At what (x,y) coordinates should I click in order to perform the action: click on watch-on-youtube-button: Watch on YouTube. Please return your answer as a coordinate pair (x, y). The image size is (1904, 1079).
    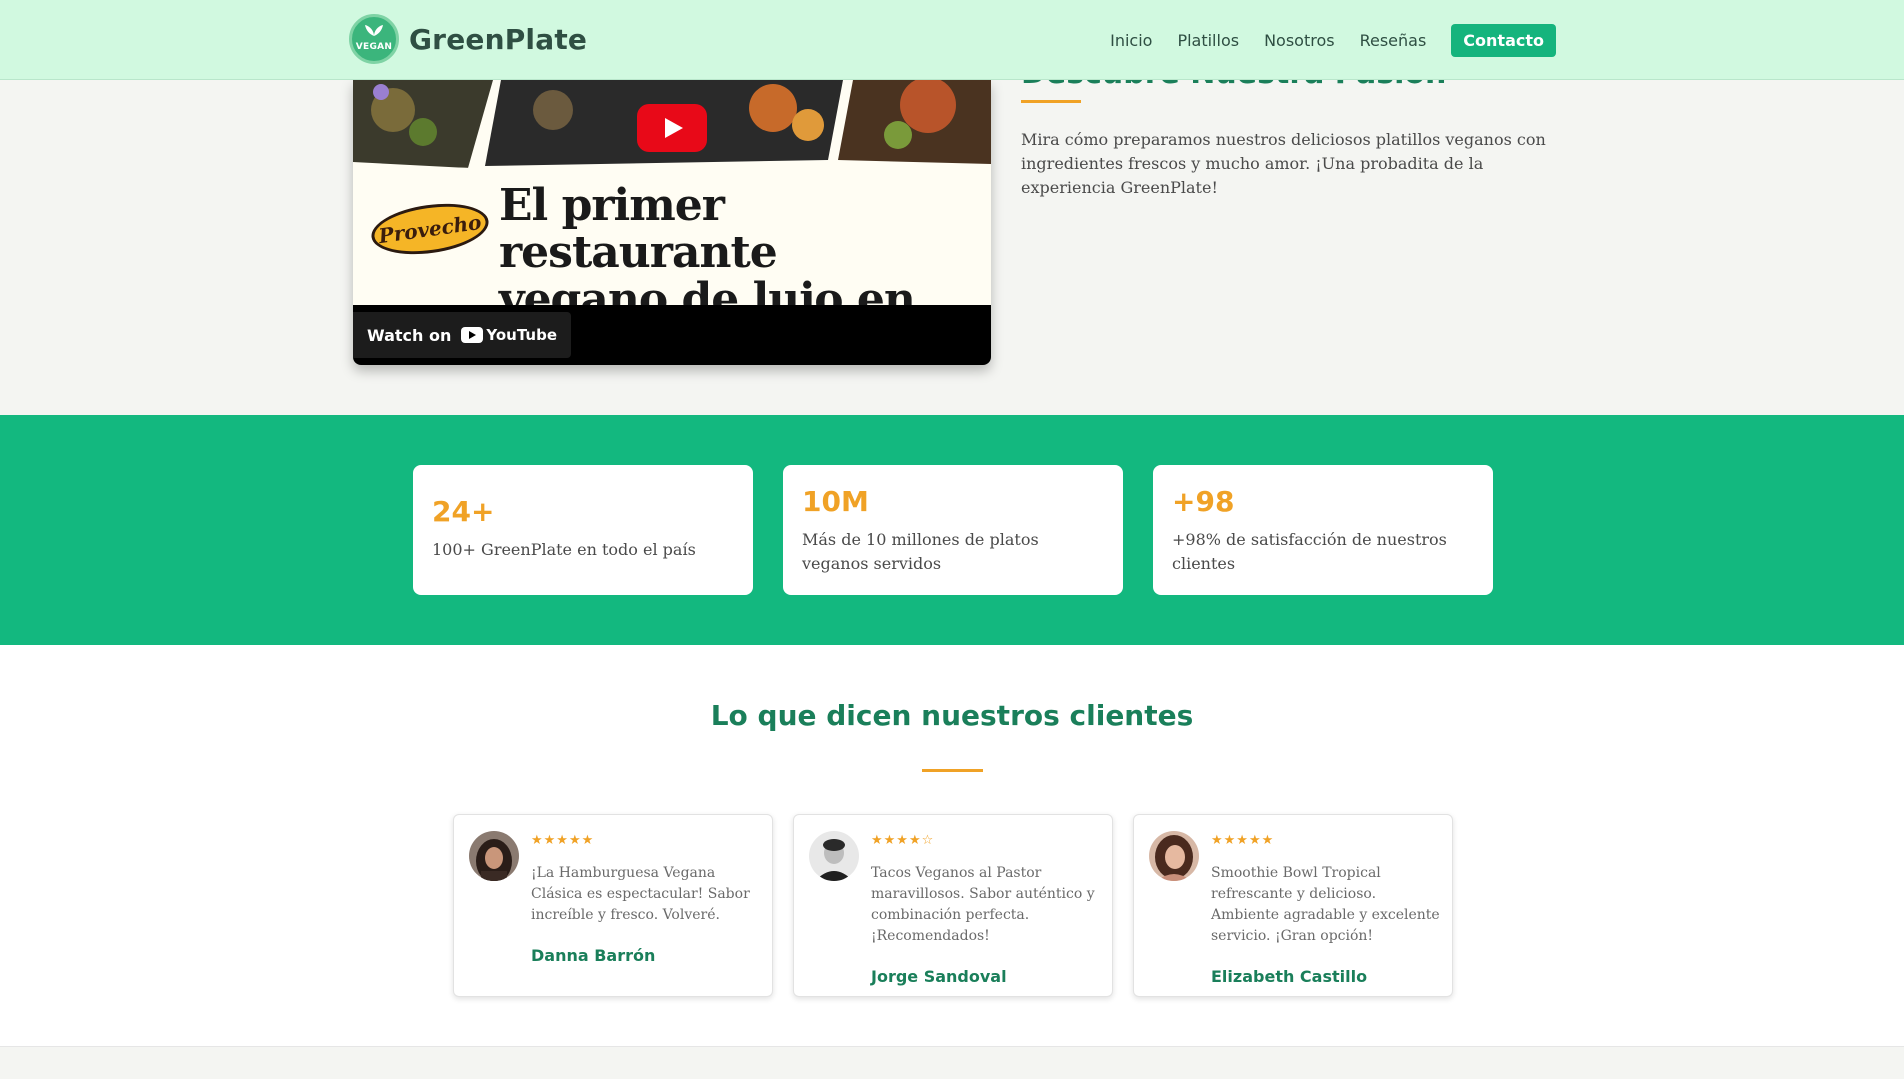
    Looking at the image, I should click on (462, 335).